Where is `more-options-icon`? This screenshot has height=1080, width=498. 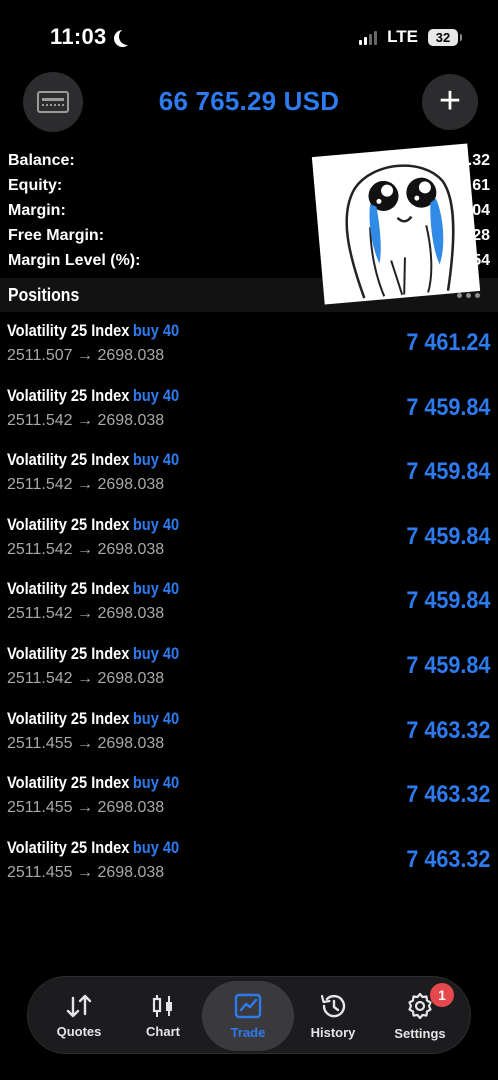
more-options-icon is located at coordinates (468, 295).